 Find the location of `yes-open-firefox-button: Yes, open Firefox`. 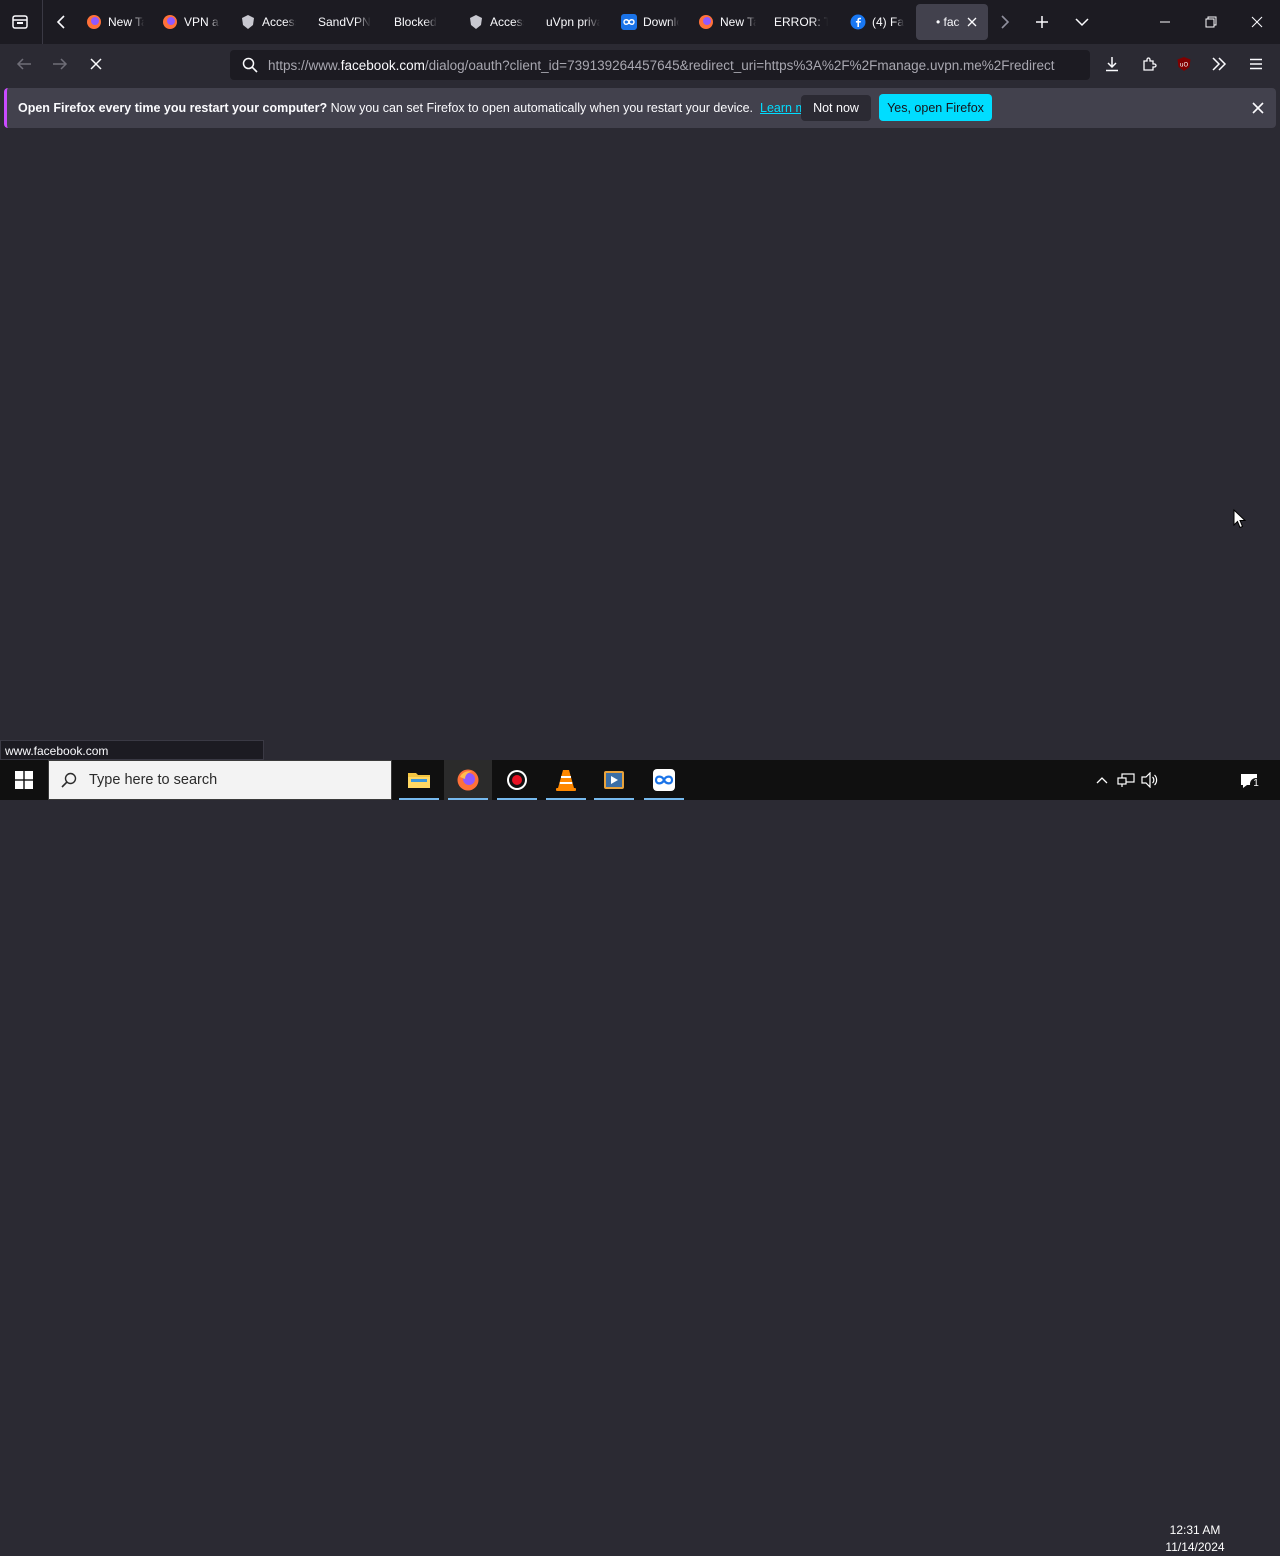

yes-open-firefox-button: Yes, open Firefox is located at coordinates (935, 107).